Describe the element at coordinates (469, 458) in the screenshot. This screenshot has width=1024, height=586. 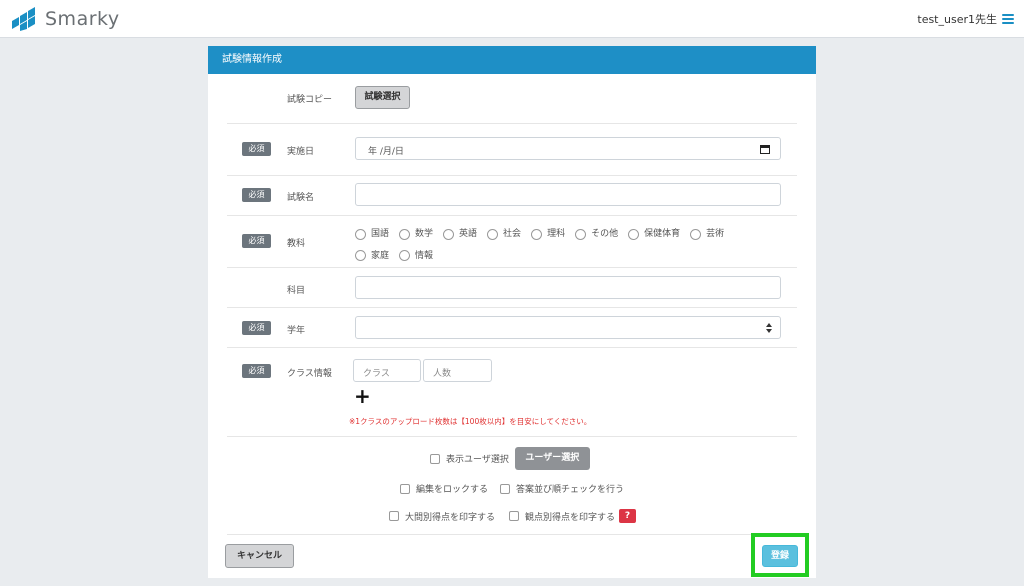
I see `show-user-checkbox: 表示ユーザ選択` at that location.